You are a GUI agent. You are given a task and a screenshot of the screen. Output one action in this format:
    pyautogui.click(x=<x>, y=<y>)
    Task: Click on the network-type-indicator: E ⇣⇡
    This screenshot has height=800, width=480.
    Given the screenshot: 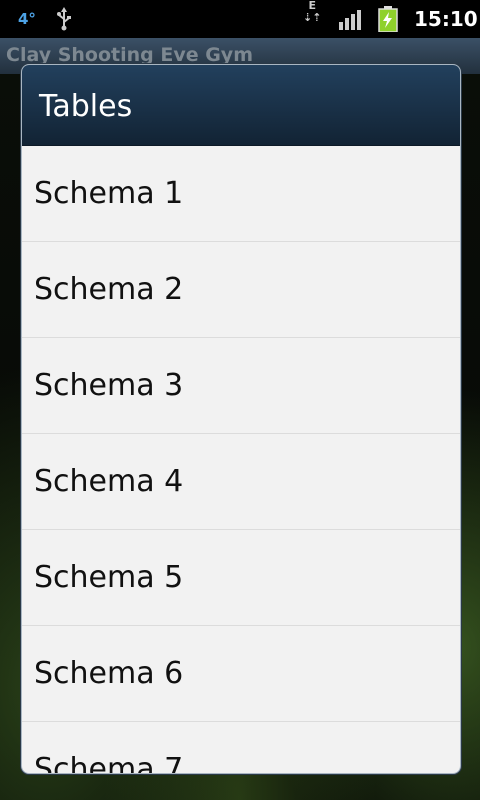 What is the action you would take?
    pyautogui.click(x=312, y=19)
    